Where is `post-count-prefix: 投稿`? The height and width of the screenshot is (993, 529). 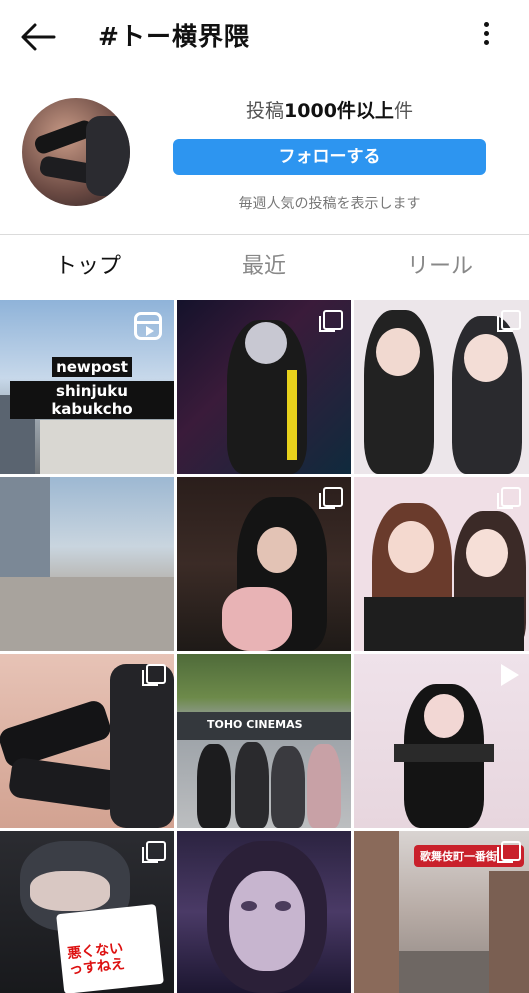
post-count-prefix: 投稿 is located at coordinates (265, 111).